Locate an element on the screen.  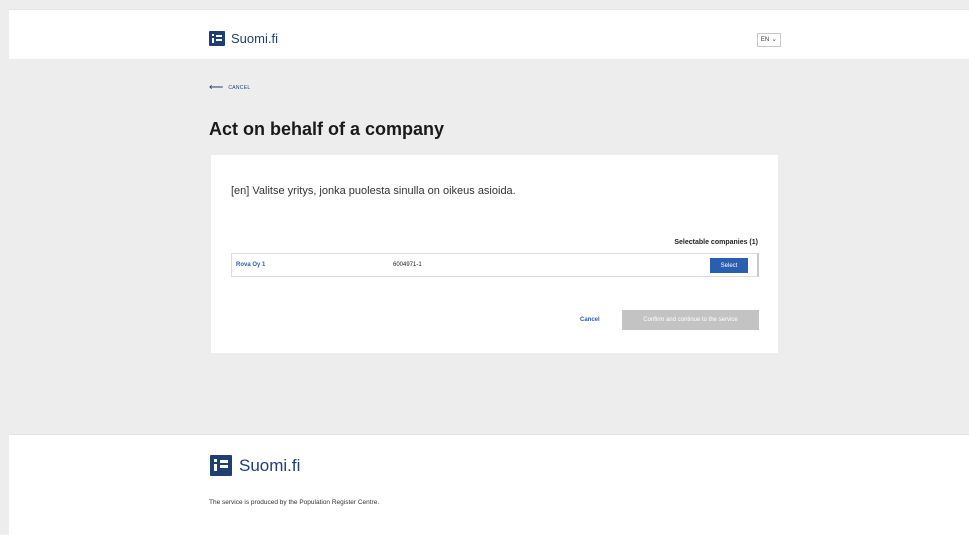
company-name: Rova Oy 1 is located at coordinates (250, 265).